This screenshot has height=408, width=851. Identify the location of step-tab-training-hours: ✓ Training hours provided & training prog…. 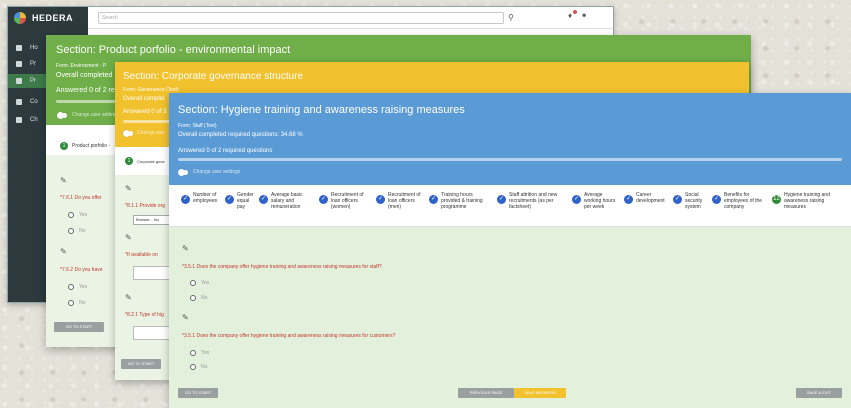
(456, 201).